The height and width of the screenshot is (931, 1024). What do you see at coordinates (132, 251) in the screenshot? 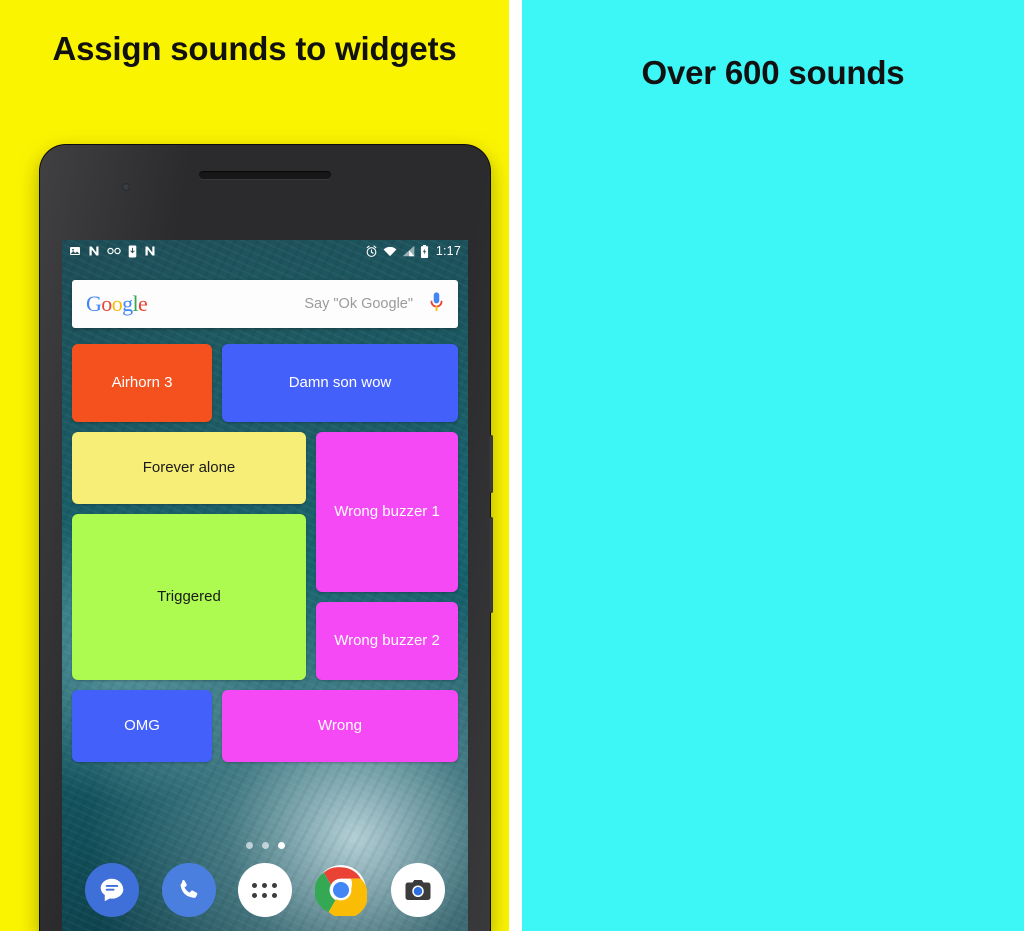
I see `device-icon` at bounding box center [132, 251].